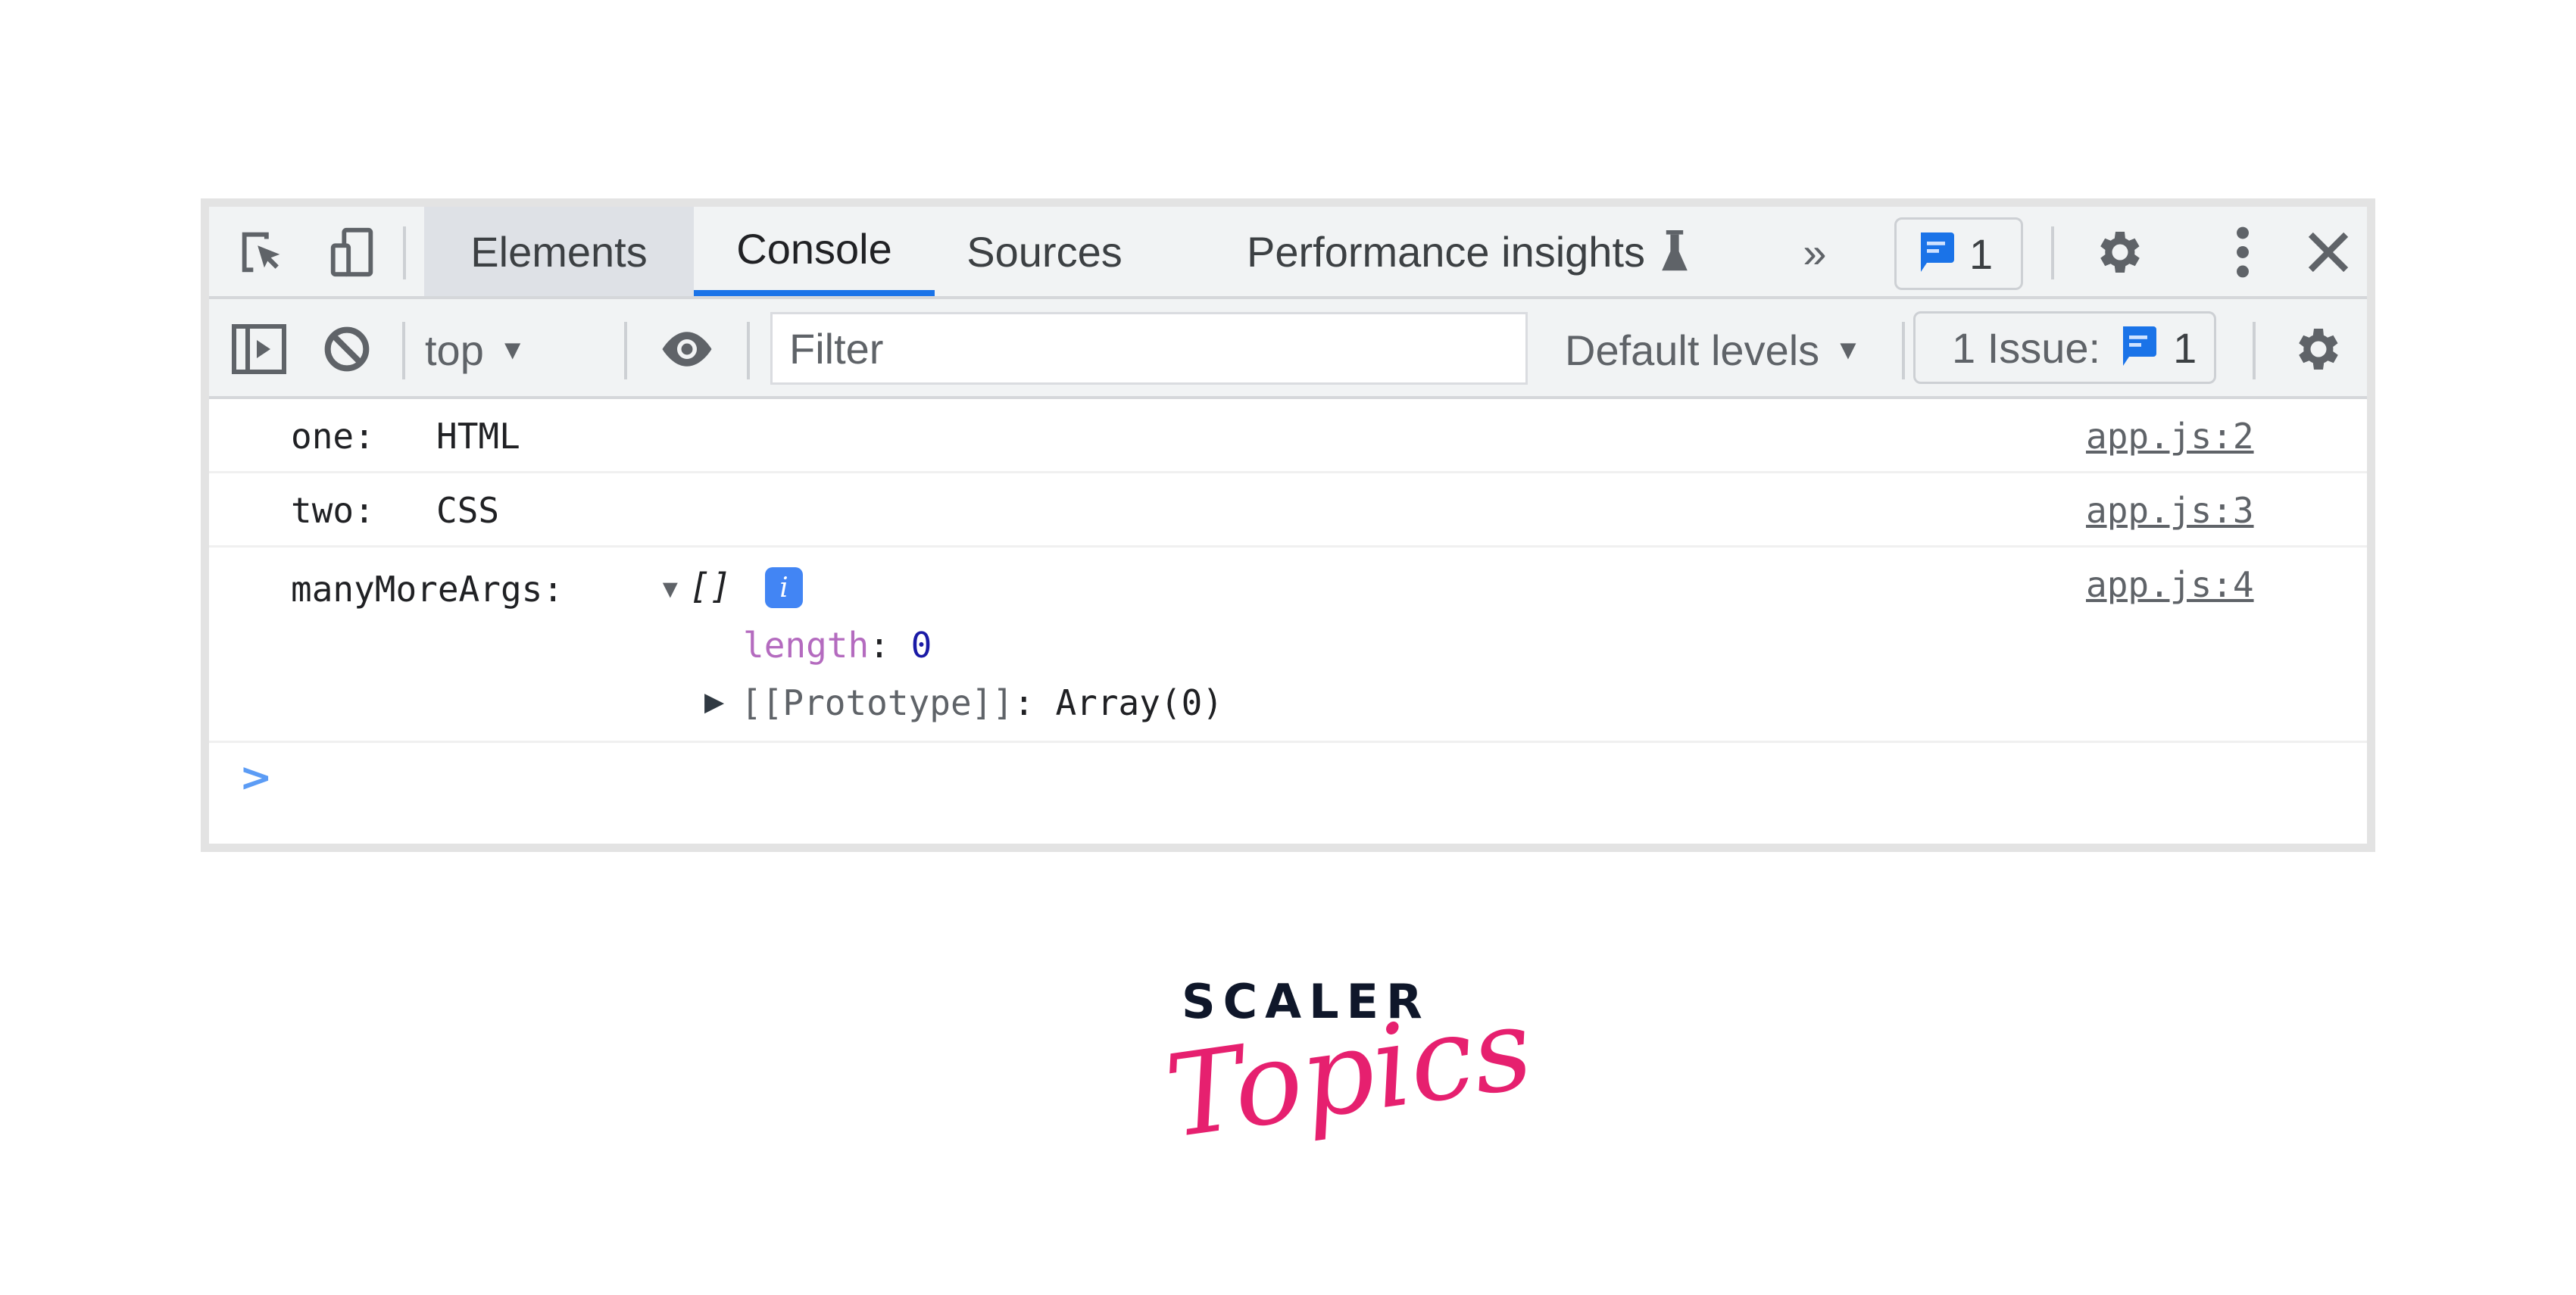 The height and width of the screenshot is (1295, 2576). I want to click on expand-triangle-icon: ▼, so click(670, 589).